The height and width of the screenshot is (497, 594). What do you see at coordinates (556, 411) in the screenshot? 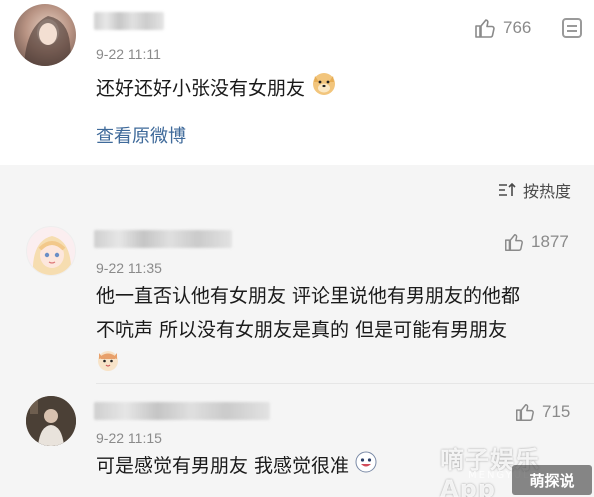
I see `like-count: 715` at bounding box center [556, 411].